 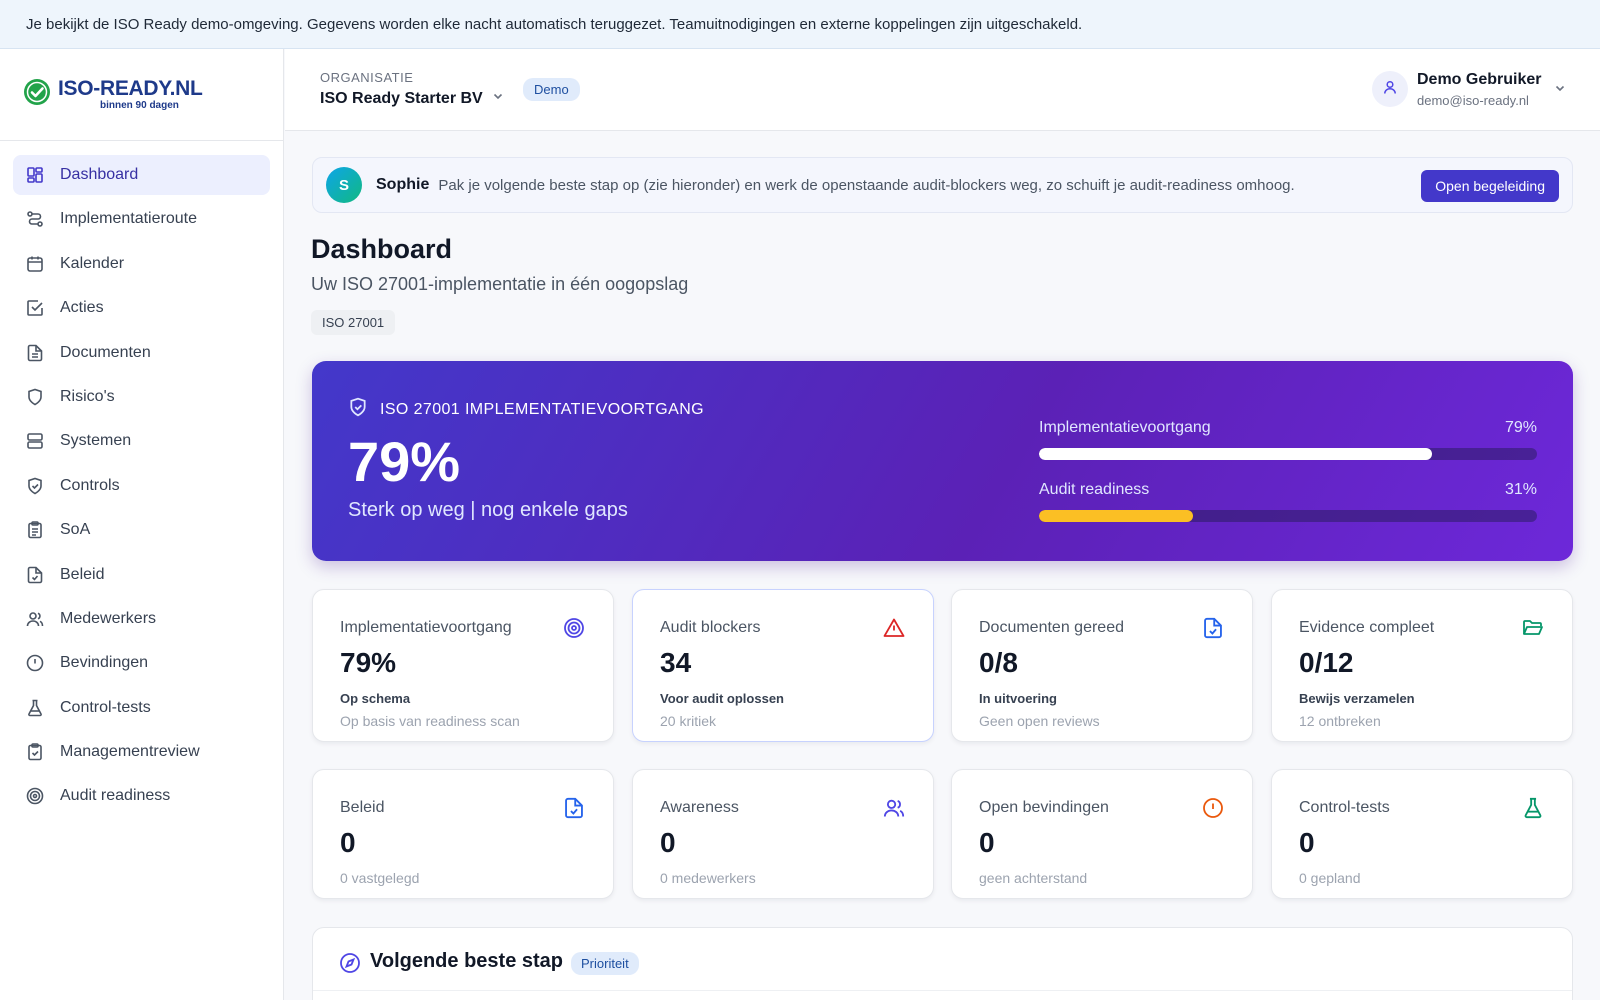 I want to click on stat-card-awareness: Awareness 0 0 medewerkers, so click(x=783, y=834).